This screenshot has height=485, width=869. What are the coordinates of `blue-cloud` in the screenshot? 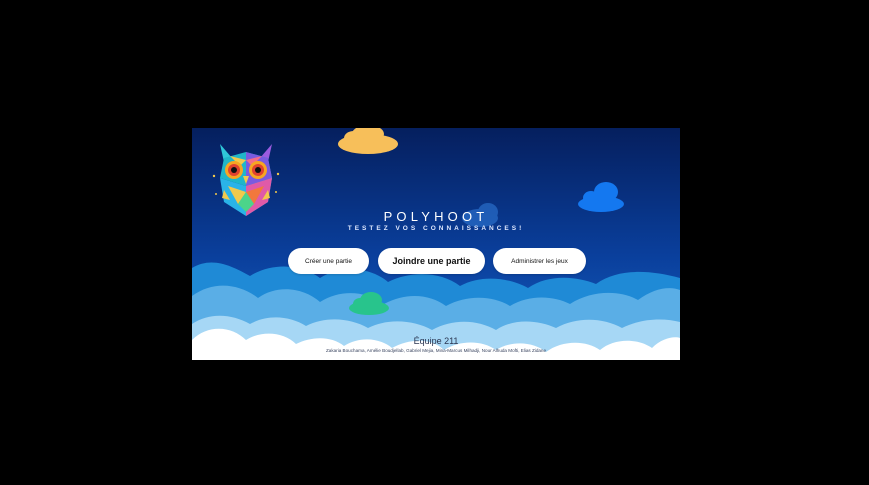 It's located at (601, 197).